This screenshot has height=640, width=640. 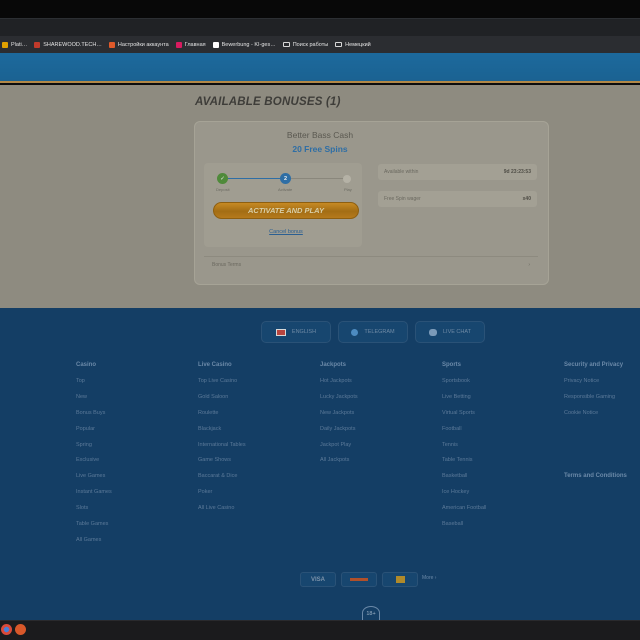 I want to click on footer-link: Virtual Sports, so click(x=464, y=416).